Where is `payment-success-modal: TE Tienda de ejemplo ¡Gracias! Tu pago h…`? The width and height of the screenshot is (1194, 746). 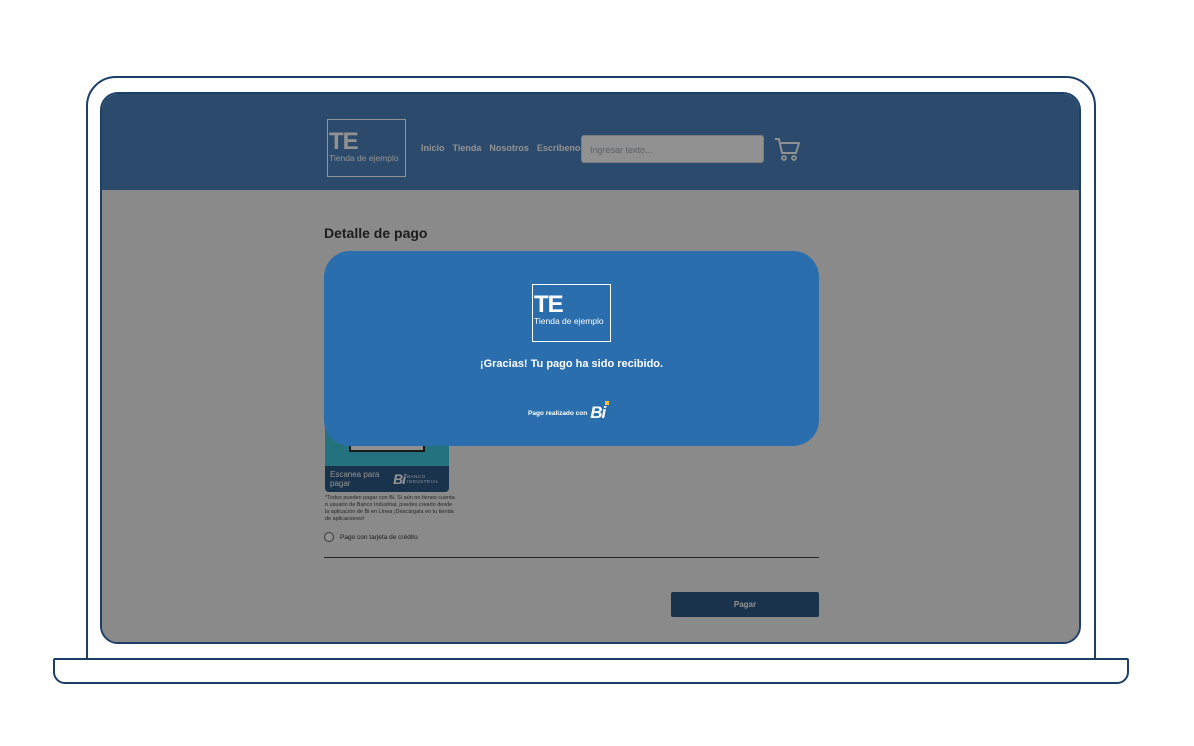 payment-success-modal: TE Tienda de ejemplo ¡Gracias! Tu pago h… is located at coordinates (571, 348).